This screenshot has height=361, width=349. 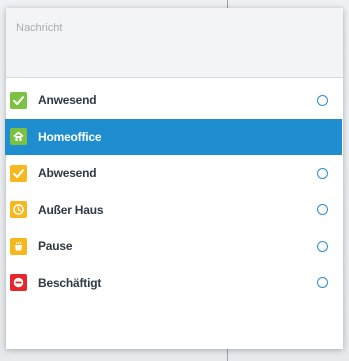 What do you see at coordinates (173, 136) in the screenshot?
I see `status-option-homeoffice: Homeoffice` at bounding box center [173, 136].